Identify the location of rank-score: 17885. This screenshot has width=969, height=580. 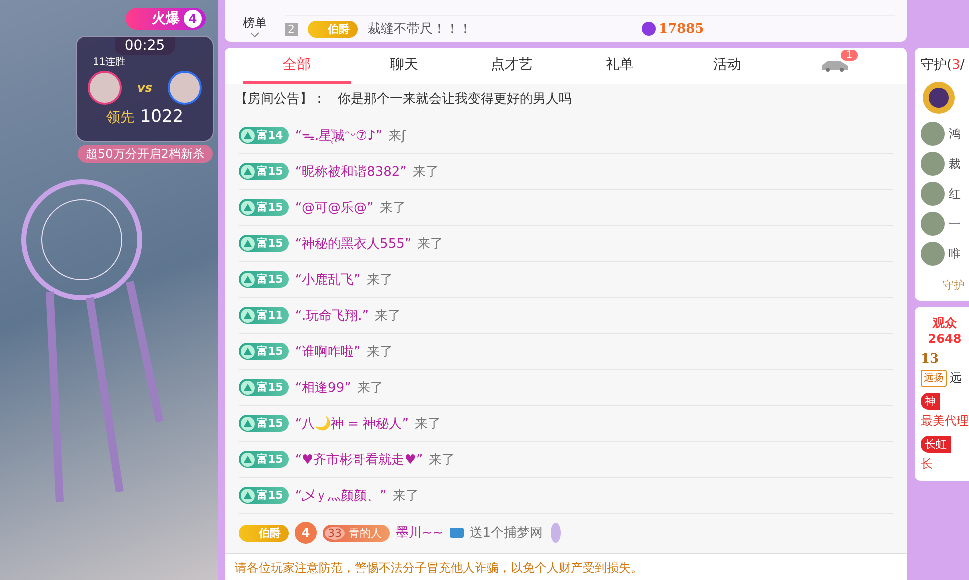
(673, 29).